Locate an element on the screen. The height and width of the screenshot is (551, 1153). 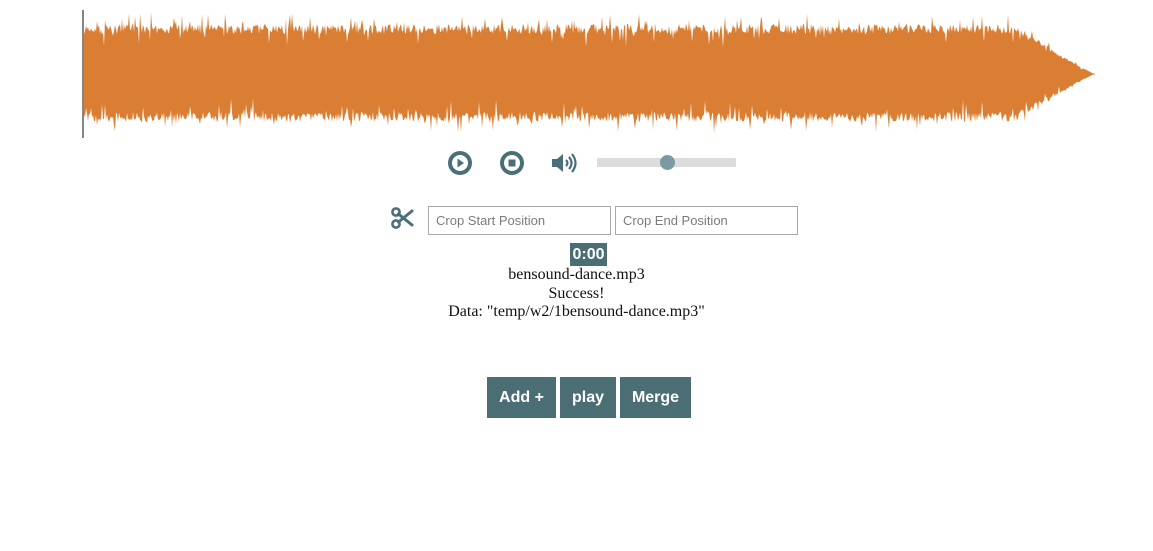
status-message: Success! is located at coordinates (576, 293).